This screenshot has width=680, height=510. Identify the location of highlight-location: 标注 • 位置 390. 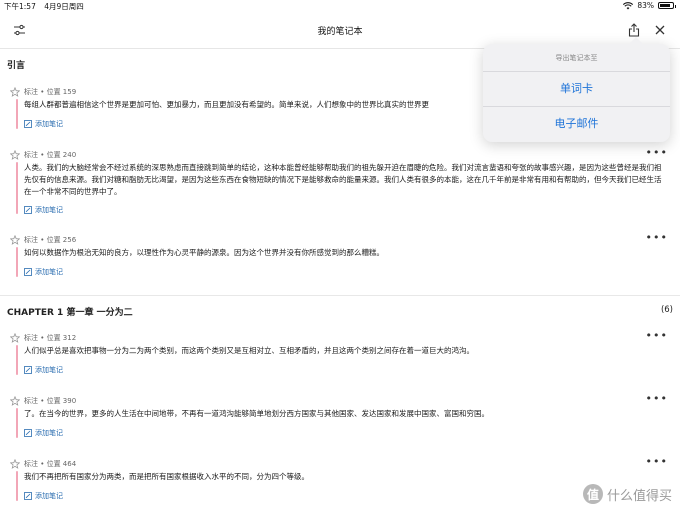
(50, 400).